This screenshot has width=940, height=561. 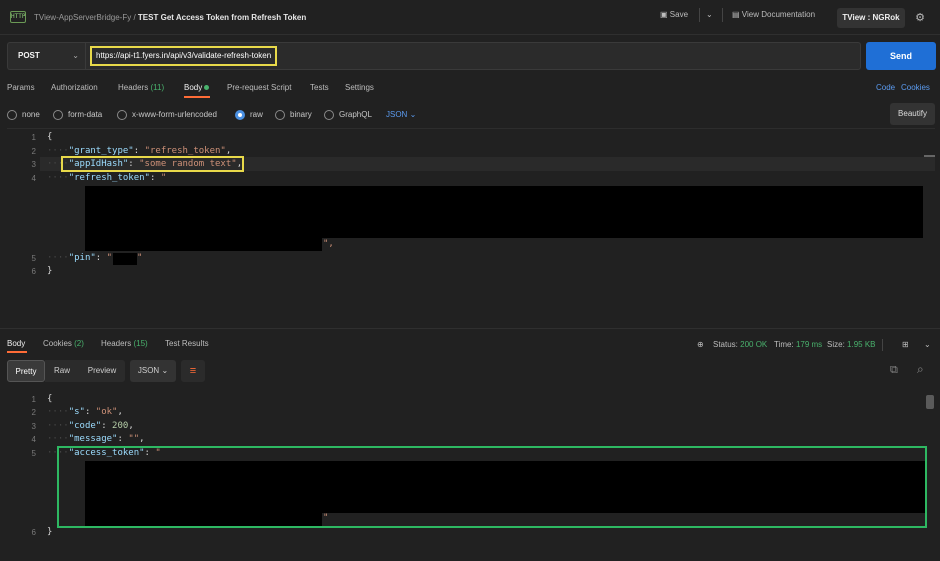 I want to click on line-number: 2, so click(x=33, y=412).